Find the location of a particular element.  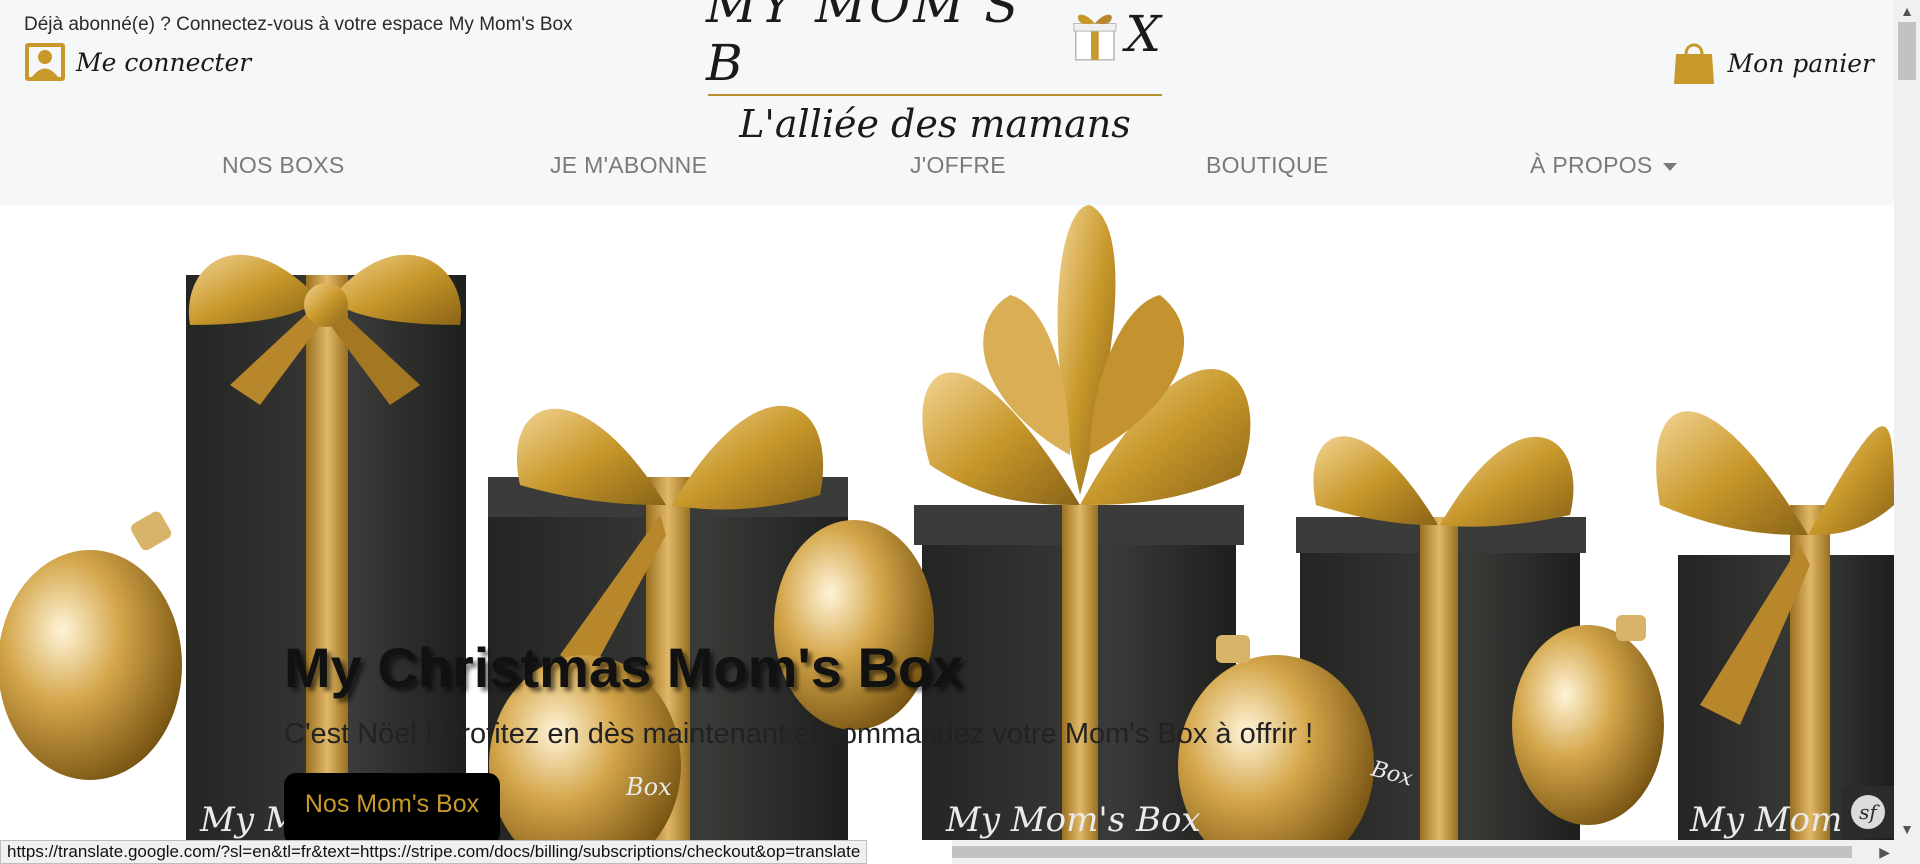

login-link: Me connecter is located at coordinates (137, 62).